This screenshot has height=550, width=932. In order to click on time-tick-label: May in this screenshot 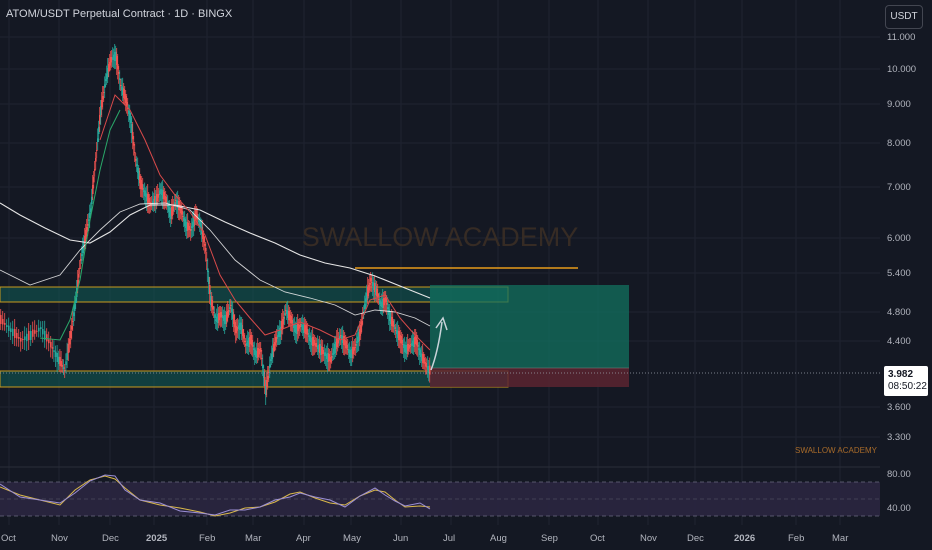, I will do `click(352, 538)`.